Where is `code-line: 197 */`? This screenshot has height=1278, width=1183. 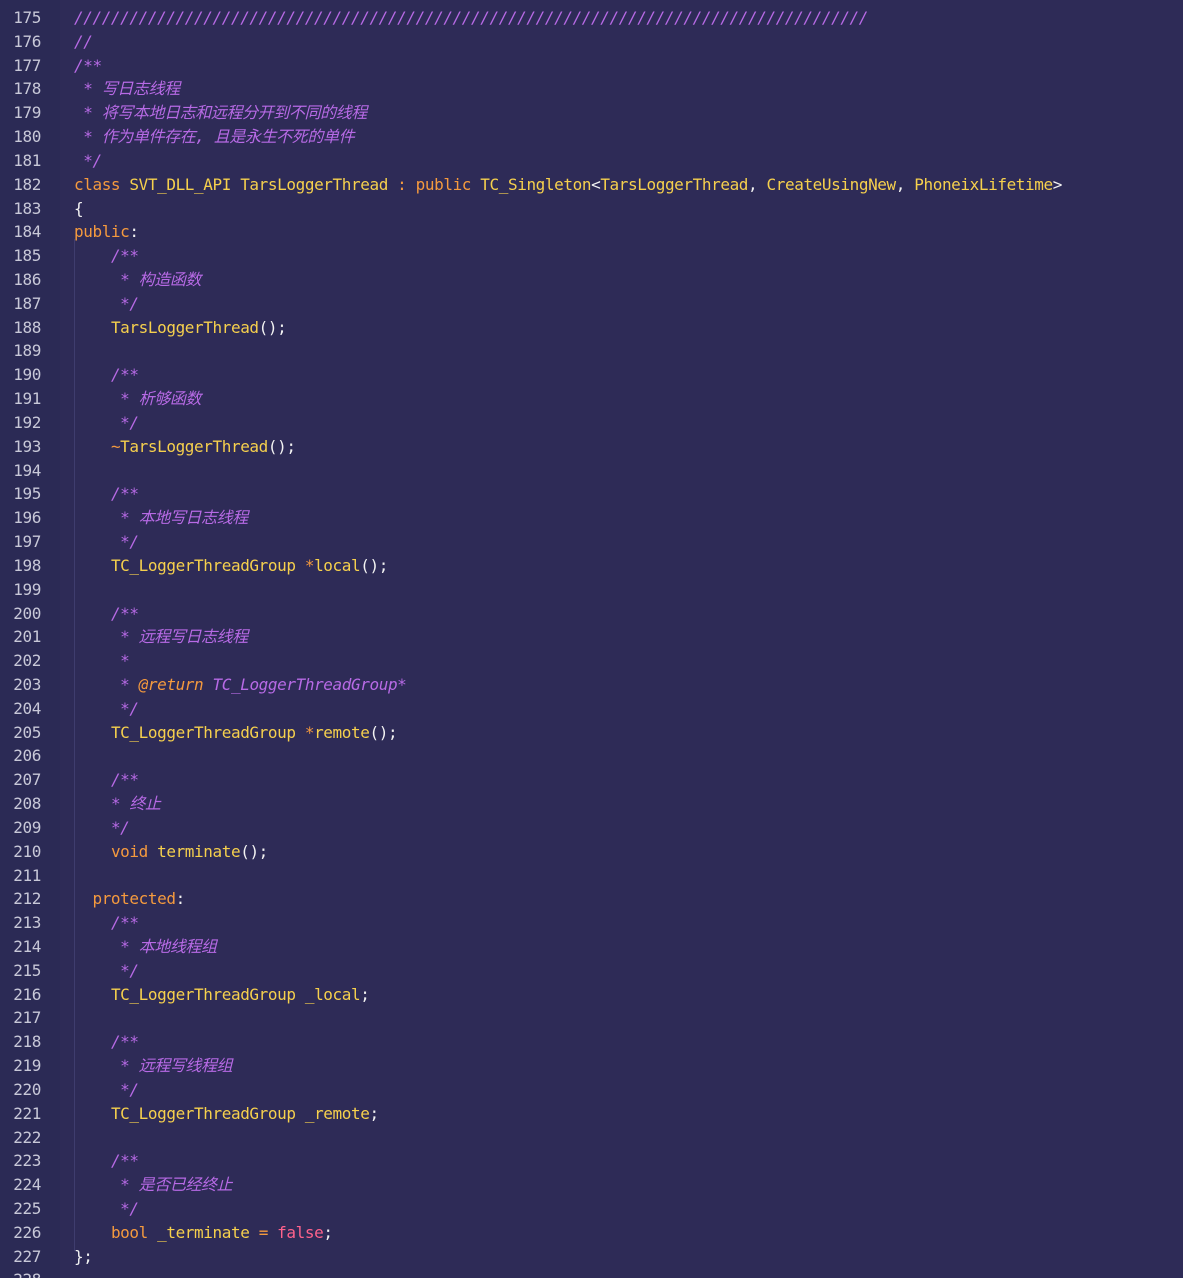
code-line: 197 */ is located at coordinates (591, 542).